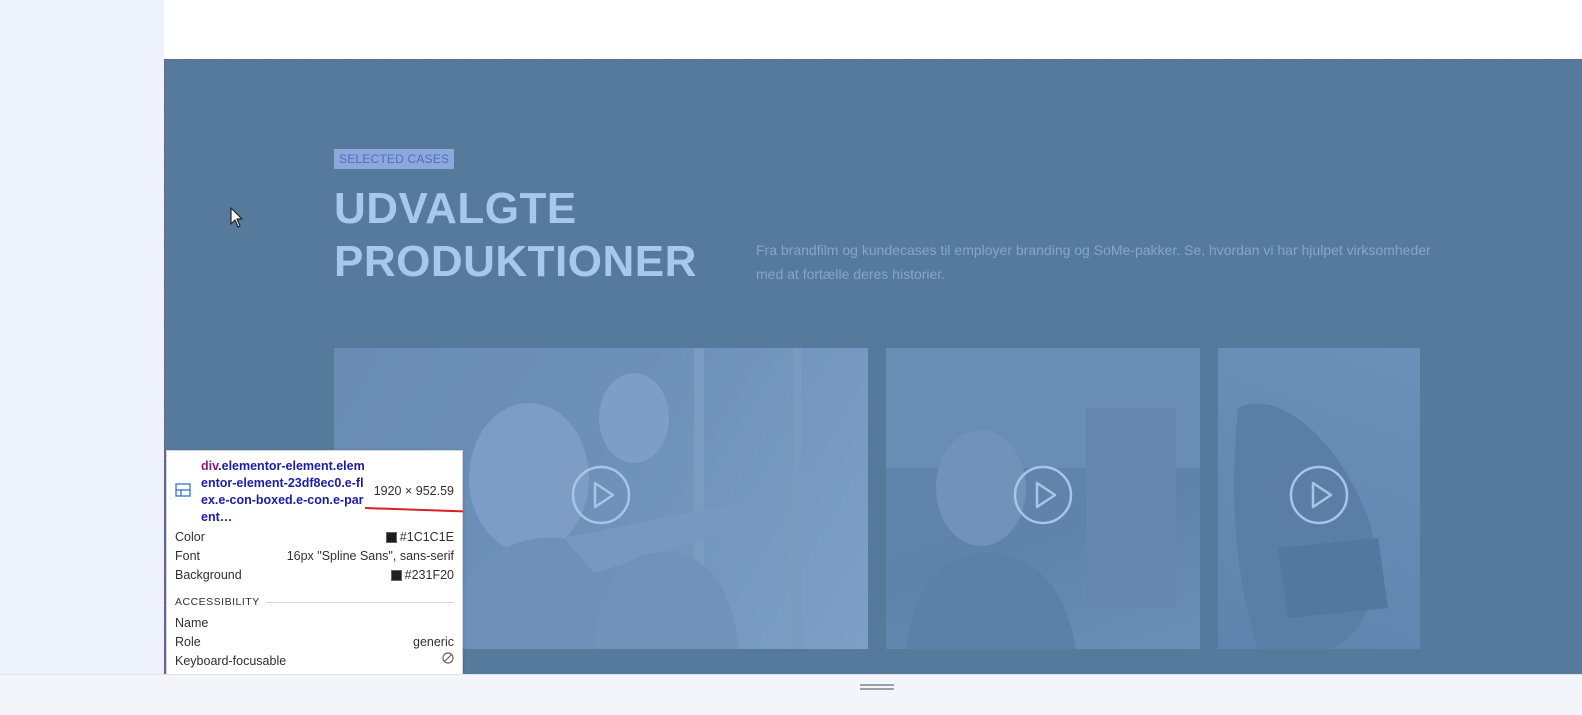 The width and height of the screenshot is (1582, 715). Describe the element at coordinates (314, 623) in the screenshot. I see `name-row: Name` at that location.